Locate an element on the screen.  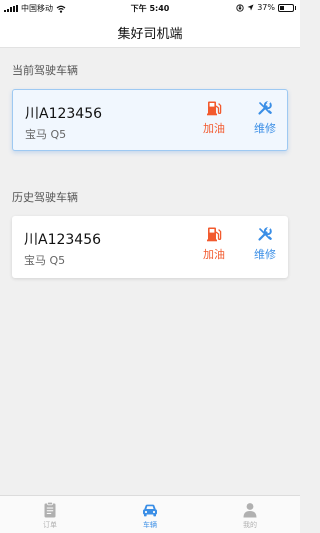
current-section-title: 当前驾驶车辆 is located at coordinates (45, 70).